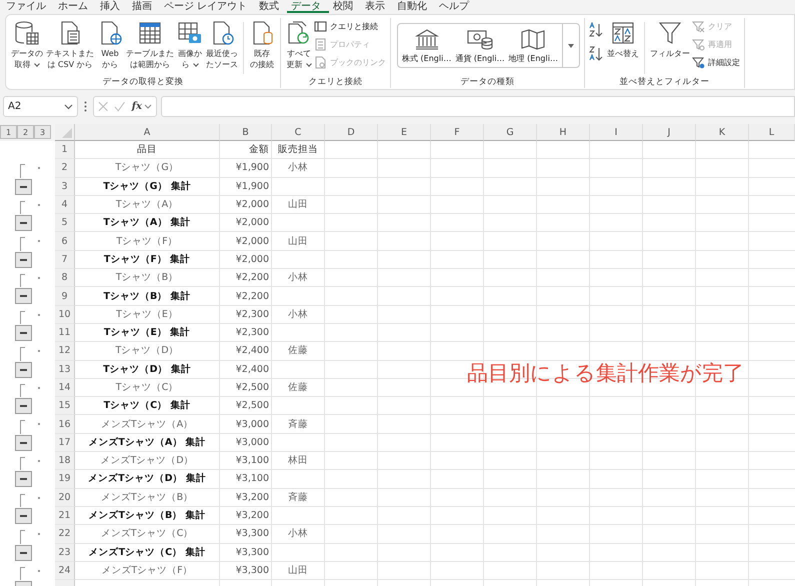 The width and height of the screenshot is (795, 586). What do you see at coordinates (65, 497) in the screenshot?
I see `row-header: 20` at bounding box center [65, 497].